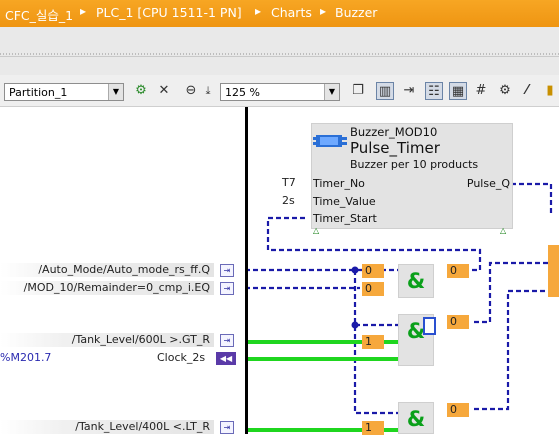 This screenshot has height=435, width=559. What do you see at coordinates (358, 91) in the screenshot?
I see `page-icon: ❐` at bounding box center [358, 91].